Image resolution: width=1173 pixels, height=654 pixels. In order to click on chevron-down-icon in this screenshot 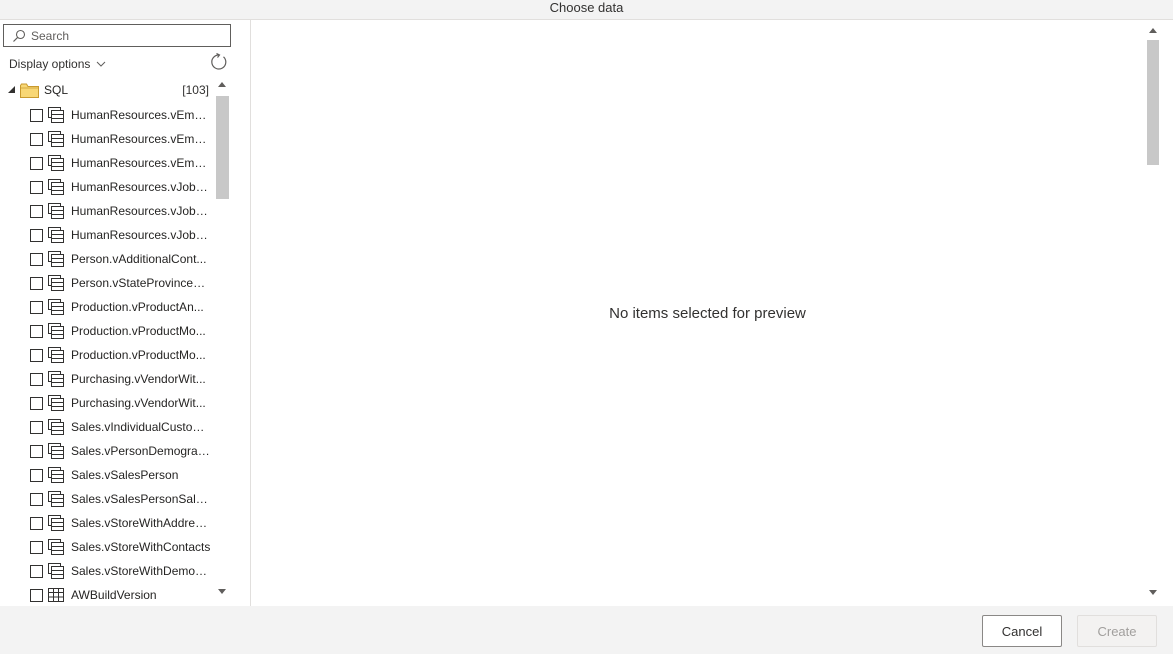, I will do `click(101, 64)`.